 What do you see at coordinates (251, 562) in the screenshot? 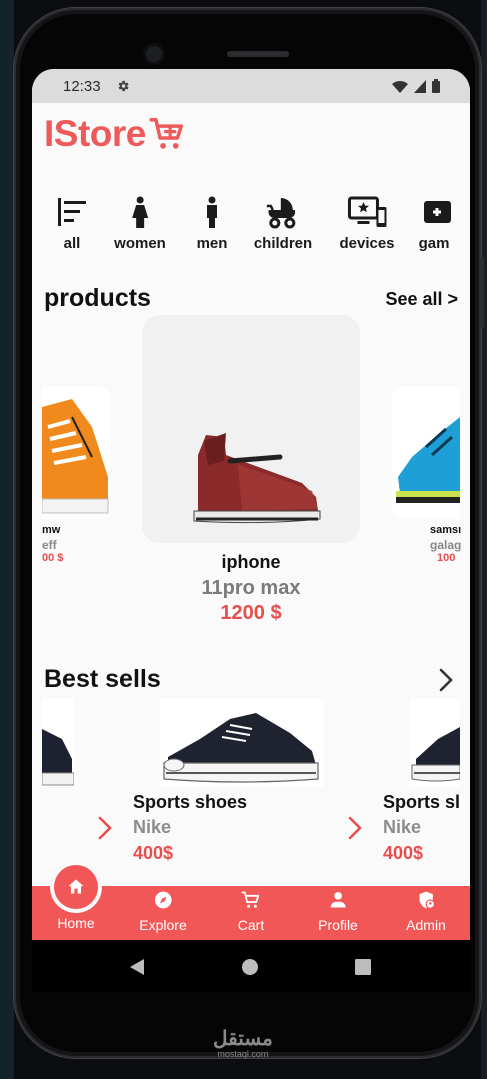
I see `product-center-name: iphone` at bounding box center [251, 562].